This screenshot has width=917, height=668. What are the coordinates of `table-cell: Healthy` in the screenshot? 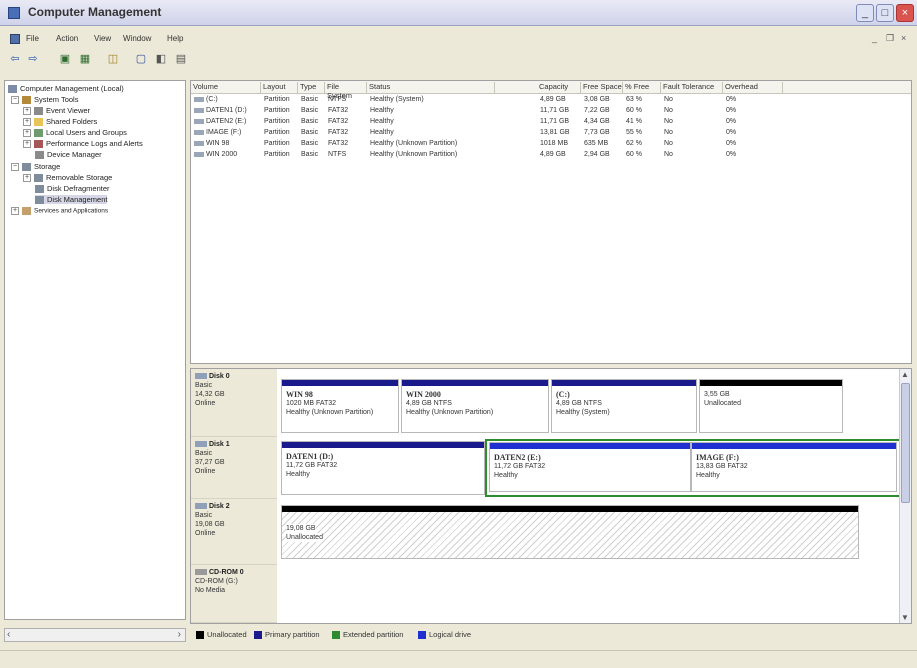 It's located at (382, 110).